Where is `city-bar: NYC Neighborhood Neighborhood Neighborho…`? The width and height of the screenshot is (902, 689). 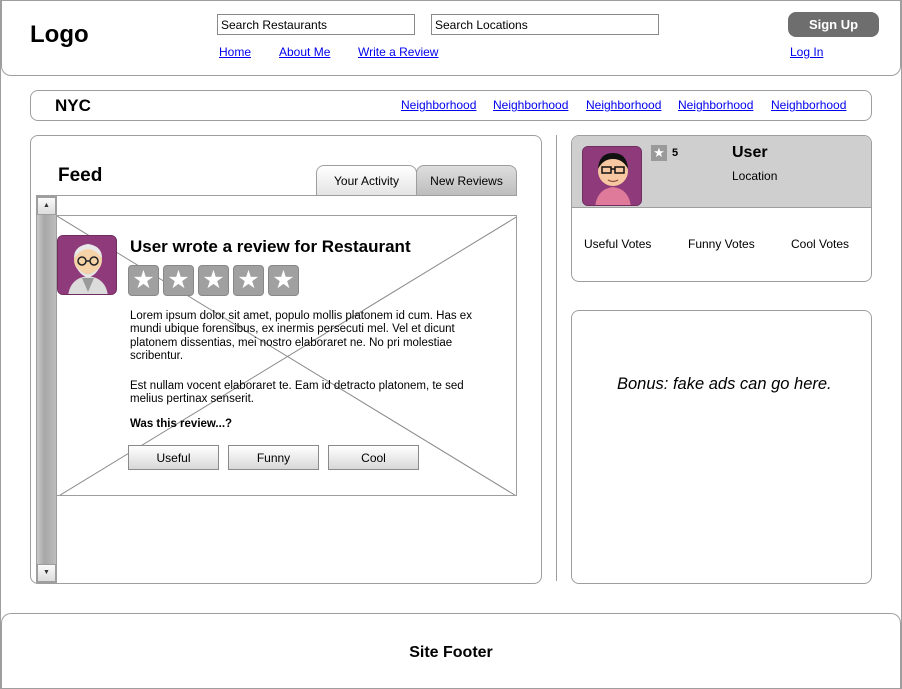 city-bar: NYC Neighborhood Neighborhood Neighborho… is located at coordinates (451, 105).